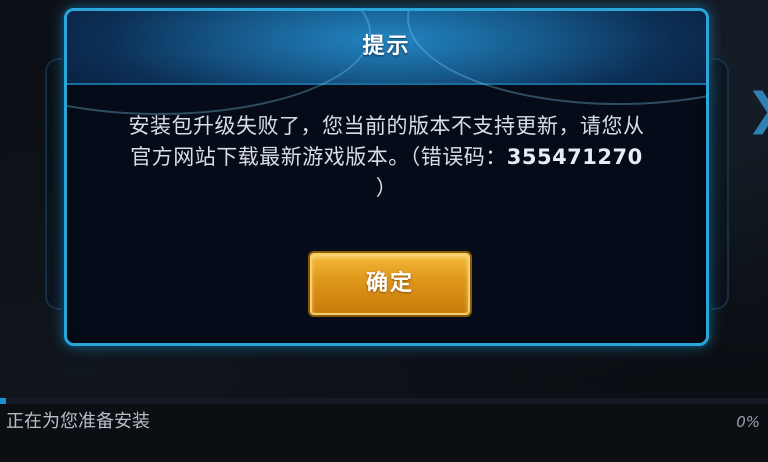 This screenshot has width=768, height=462. I want to click on error-code: 355471270, so click(574, 157).